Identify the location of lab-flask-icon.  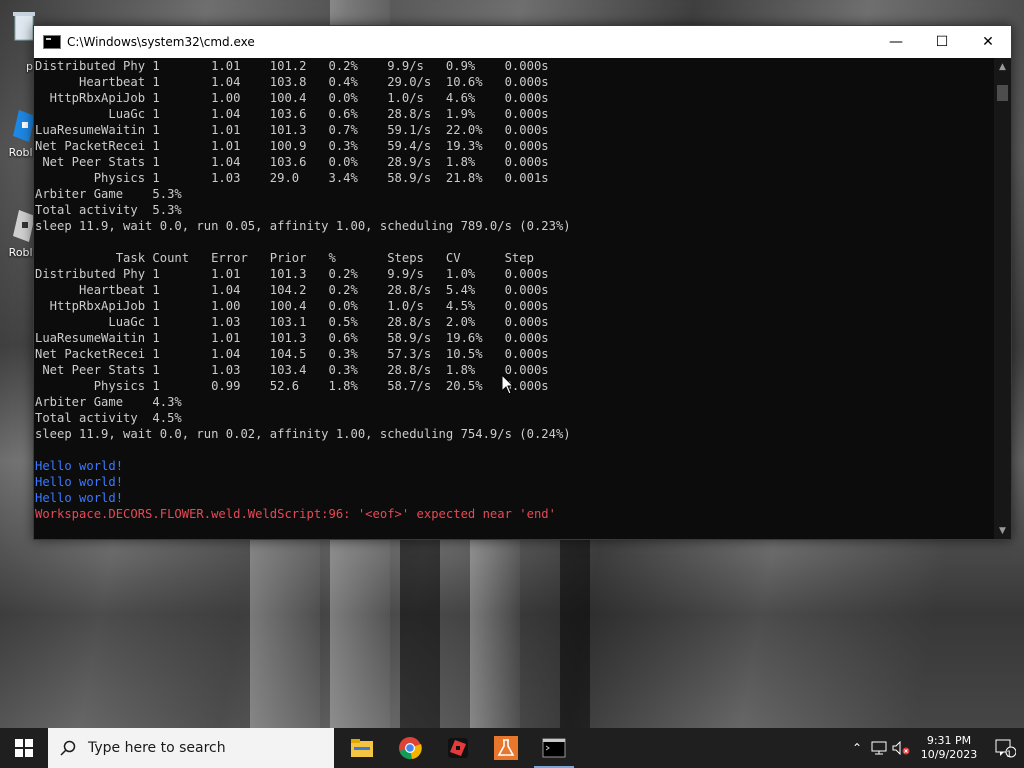
(506, 748).